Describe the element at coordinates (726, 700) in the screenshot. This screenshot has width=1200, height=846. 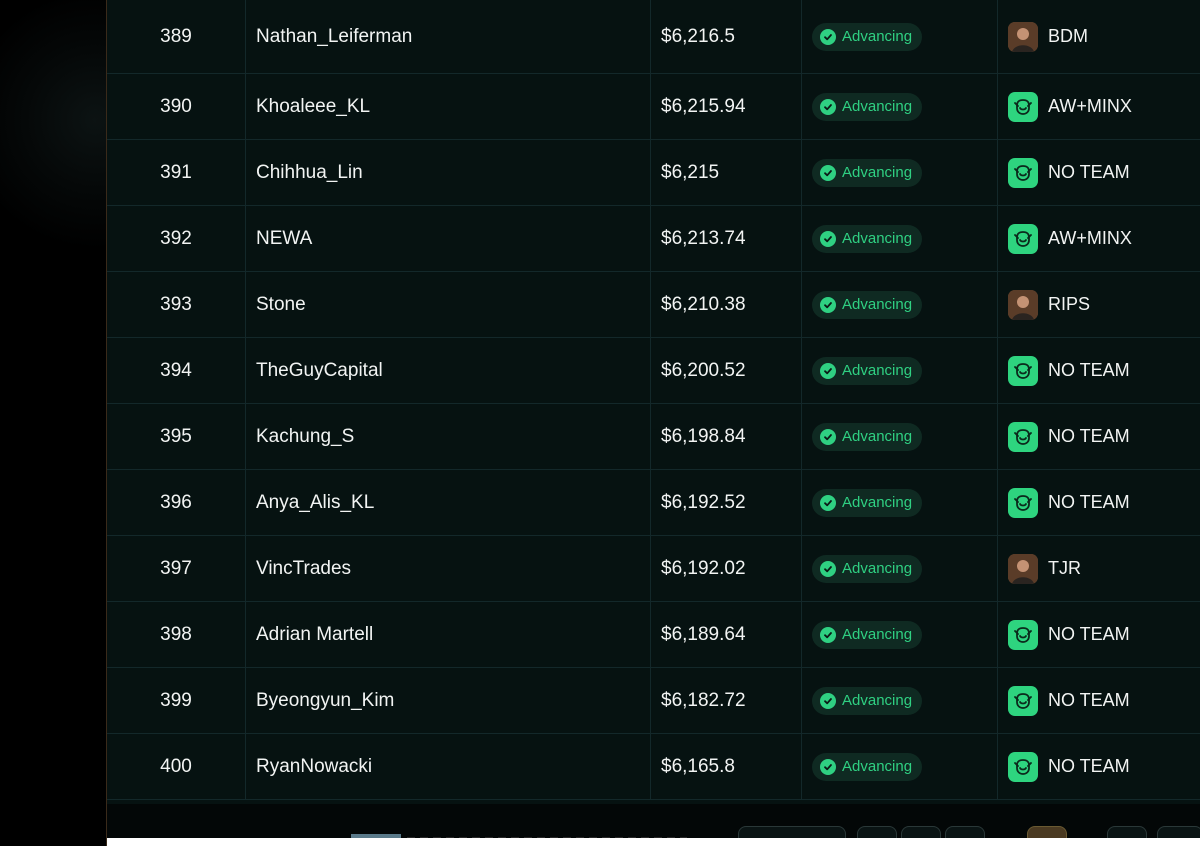
I see `balance-cell: $6,182.72` at that location.